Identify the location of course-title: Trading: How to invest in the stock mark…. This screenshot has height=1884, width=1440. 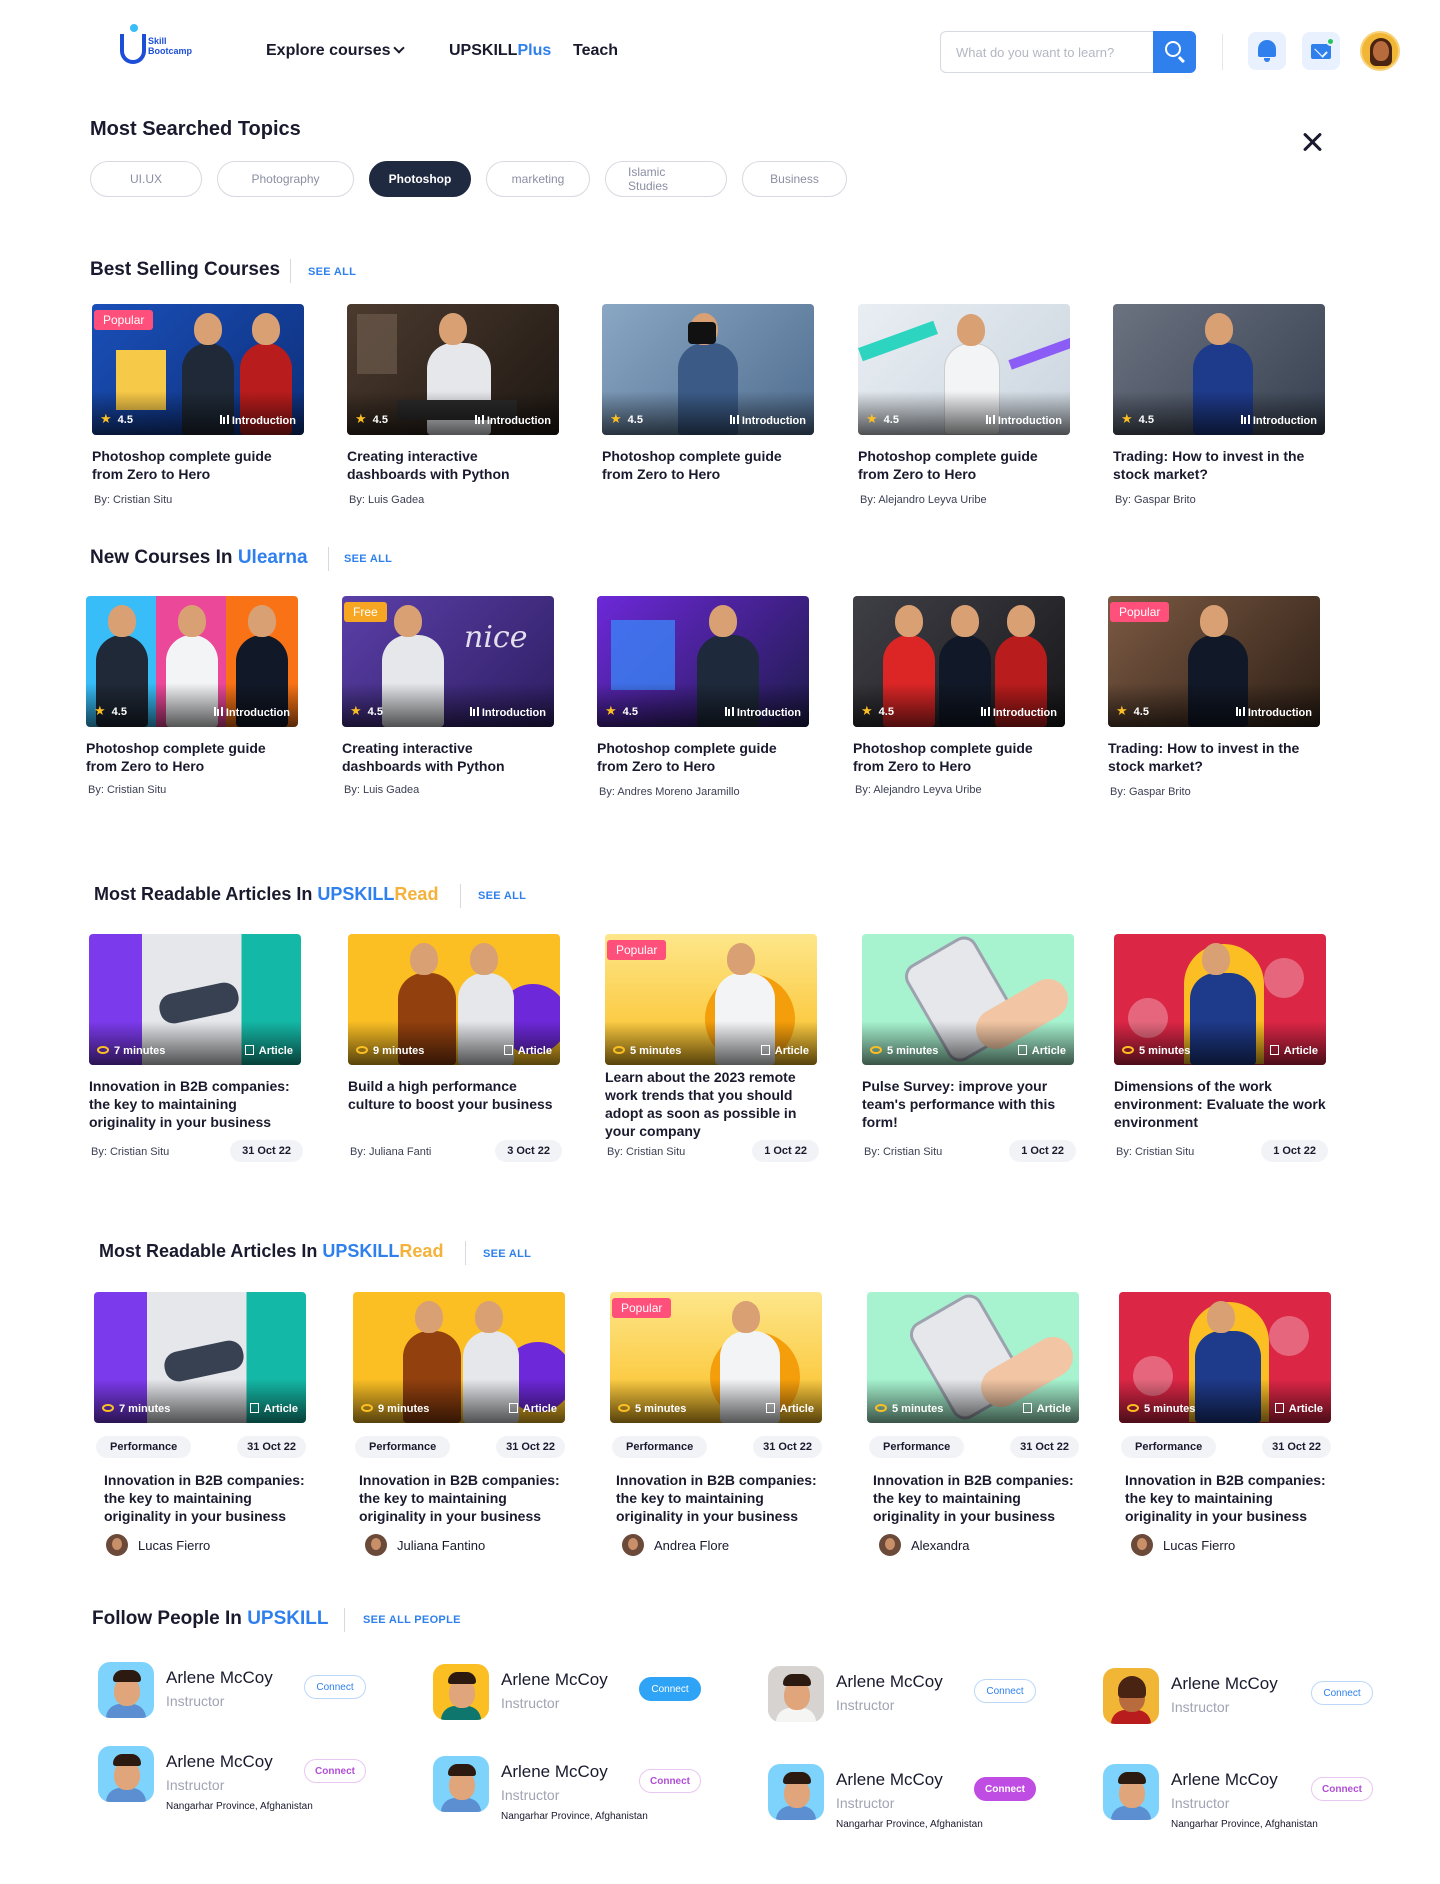
(1209, 465).